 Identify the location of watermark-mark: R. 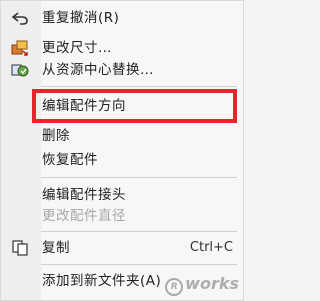
(174, 287).